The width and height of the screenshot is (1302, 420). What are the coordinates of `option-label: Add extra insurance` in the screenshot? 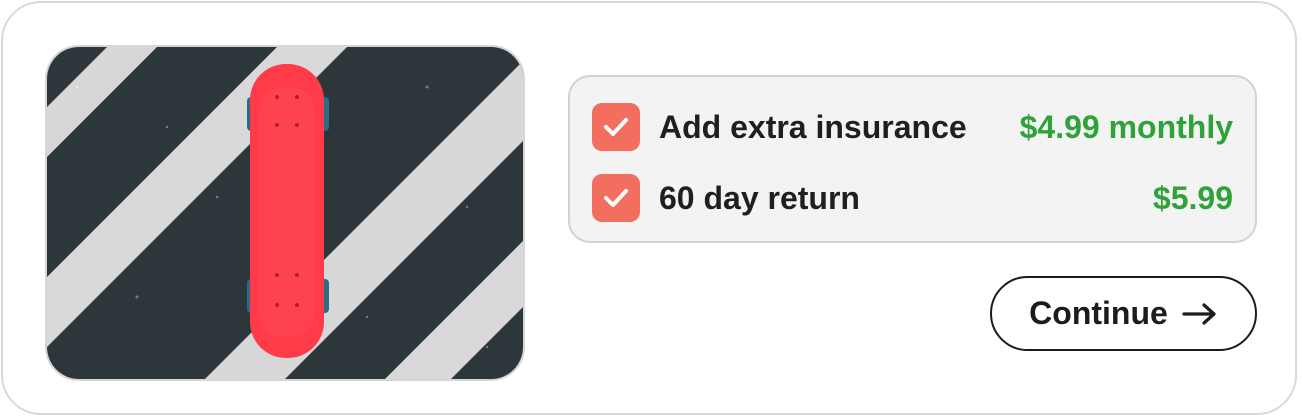 It's located at (813, 126).